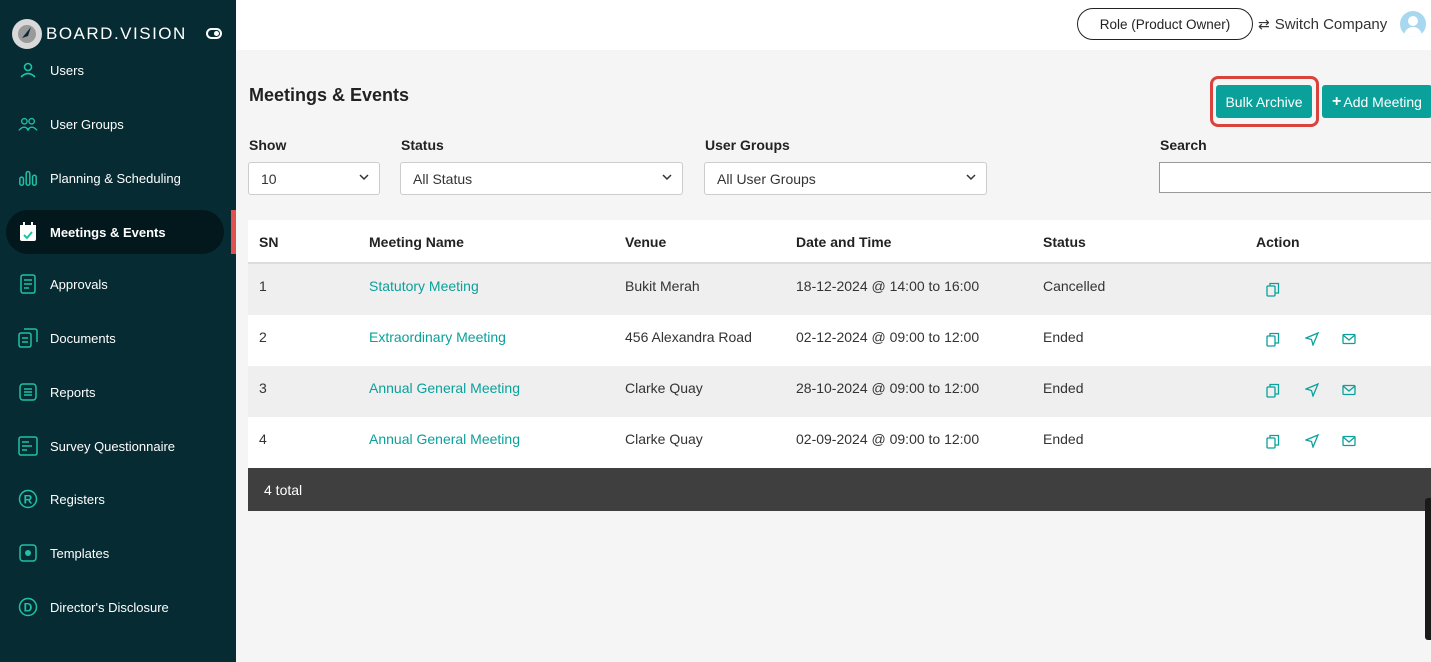 This screenshot has width=1431, height=662. I want to click on sidebar-item-label: Meetings & Events, so click(108, 232).